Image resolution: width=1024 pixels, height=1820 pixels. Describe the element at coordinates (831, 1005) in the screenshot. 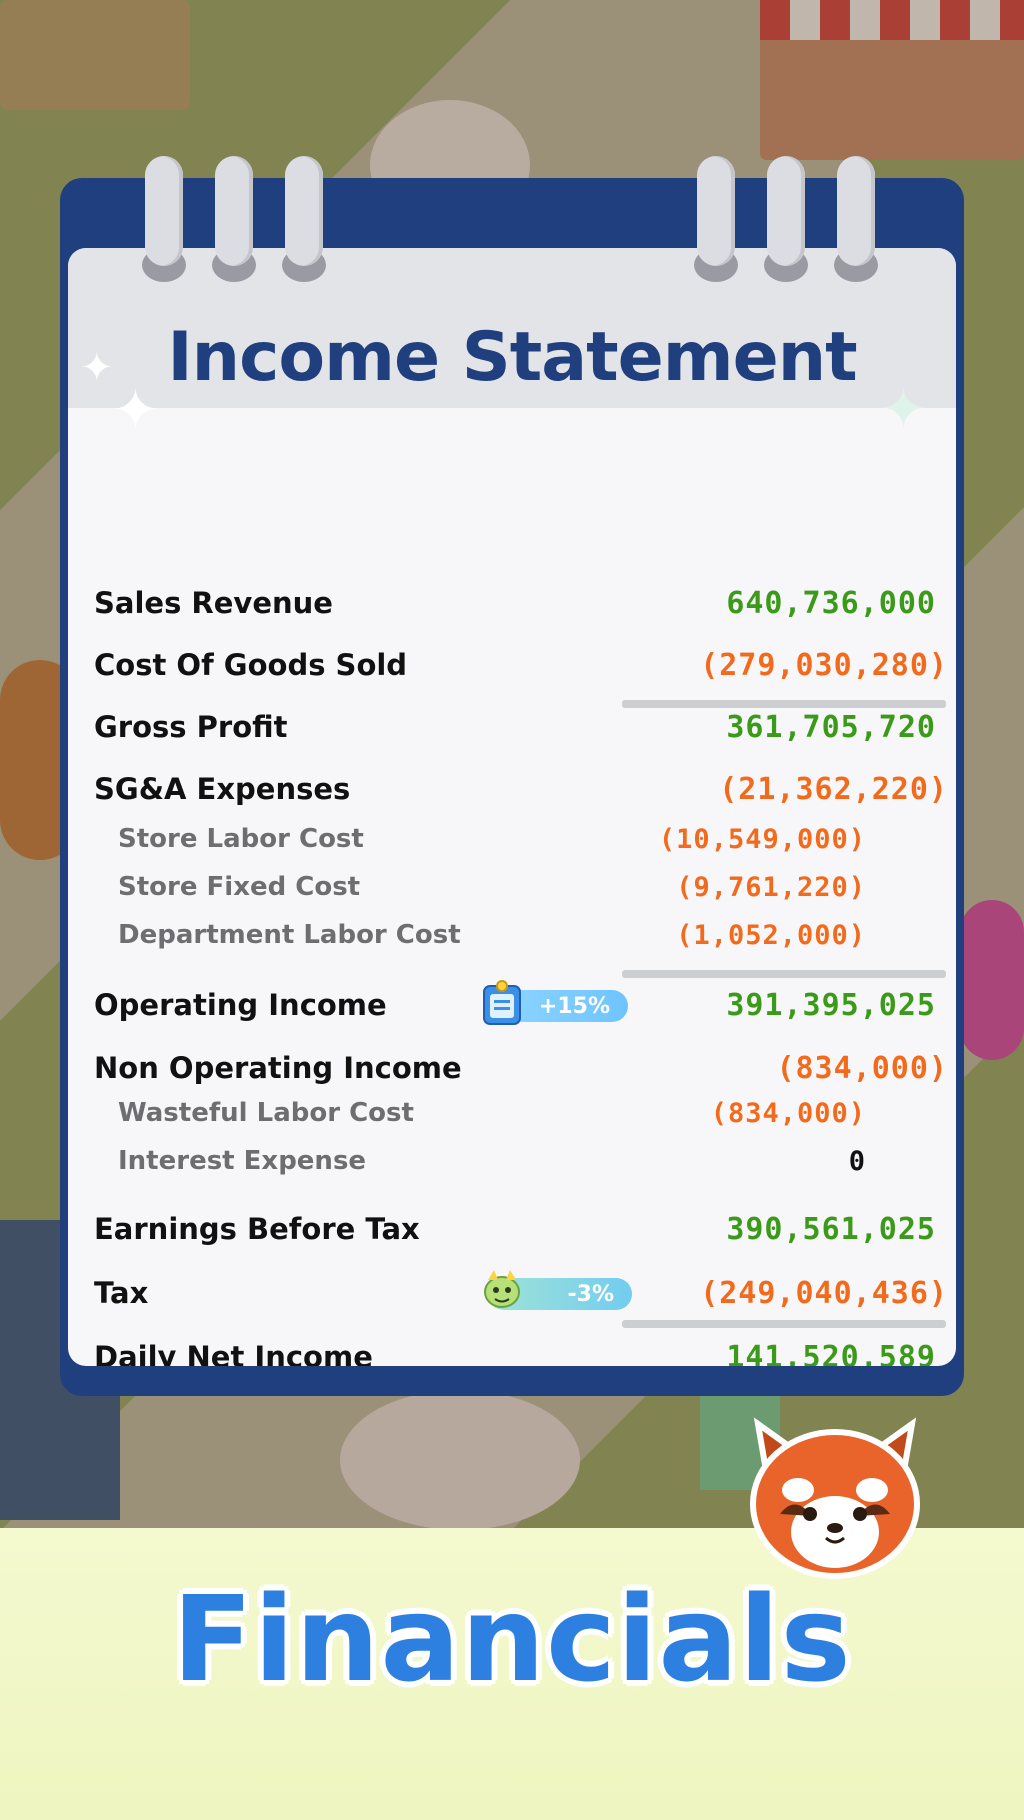

I see `row-value: 391,395,025` at that location.